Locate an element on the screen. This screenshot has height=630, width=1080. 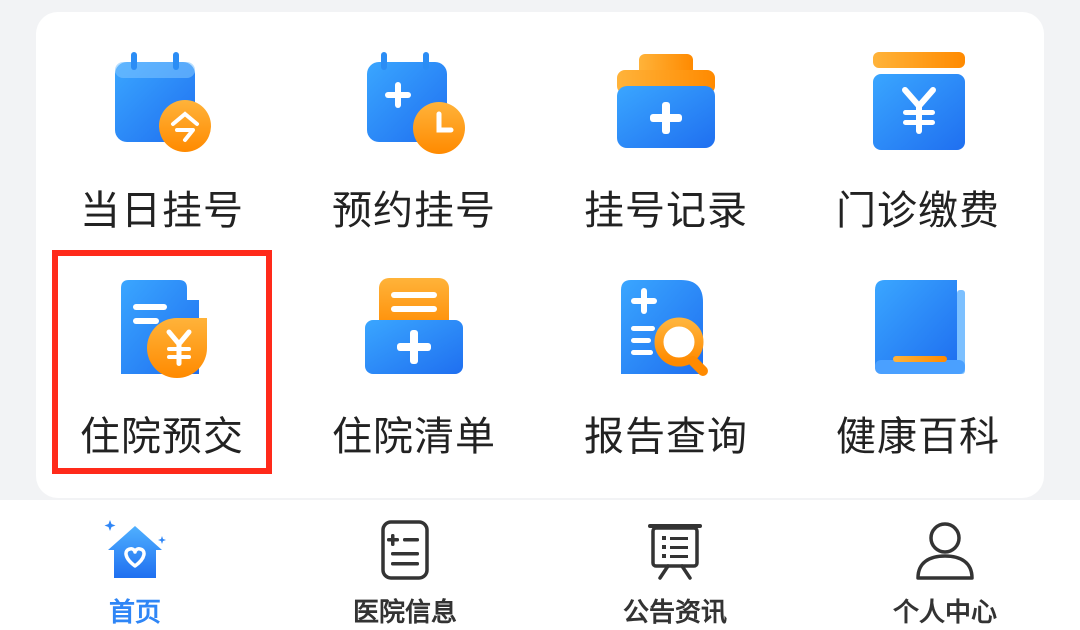
grid-item-inpatient-list: 住院清单 is located at coordinates (414, 353).